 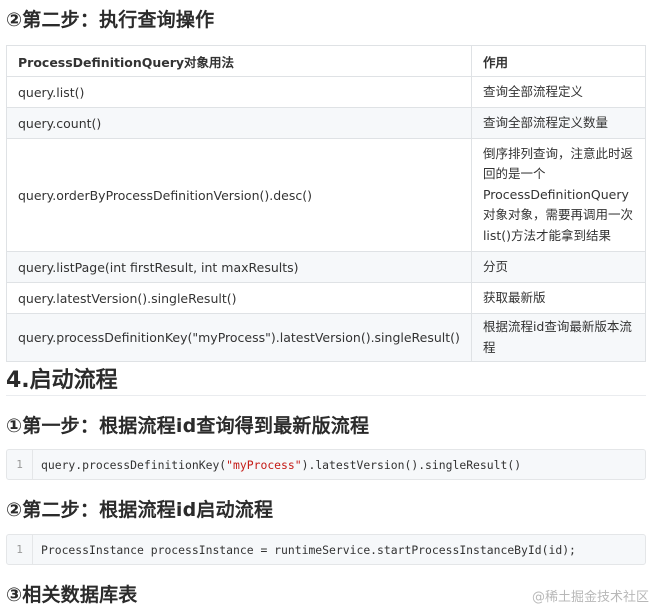 I want to click on table-cell-purpose: 查询全部流程定义数量, so click(x=558, y=123).